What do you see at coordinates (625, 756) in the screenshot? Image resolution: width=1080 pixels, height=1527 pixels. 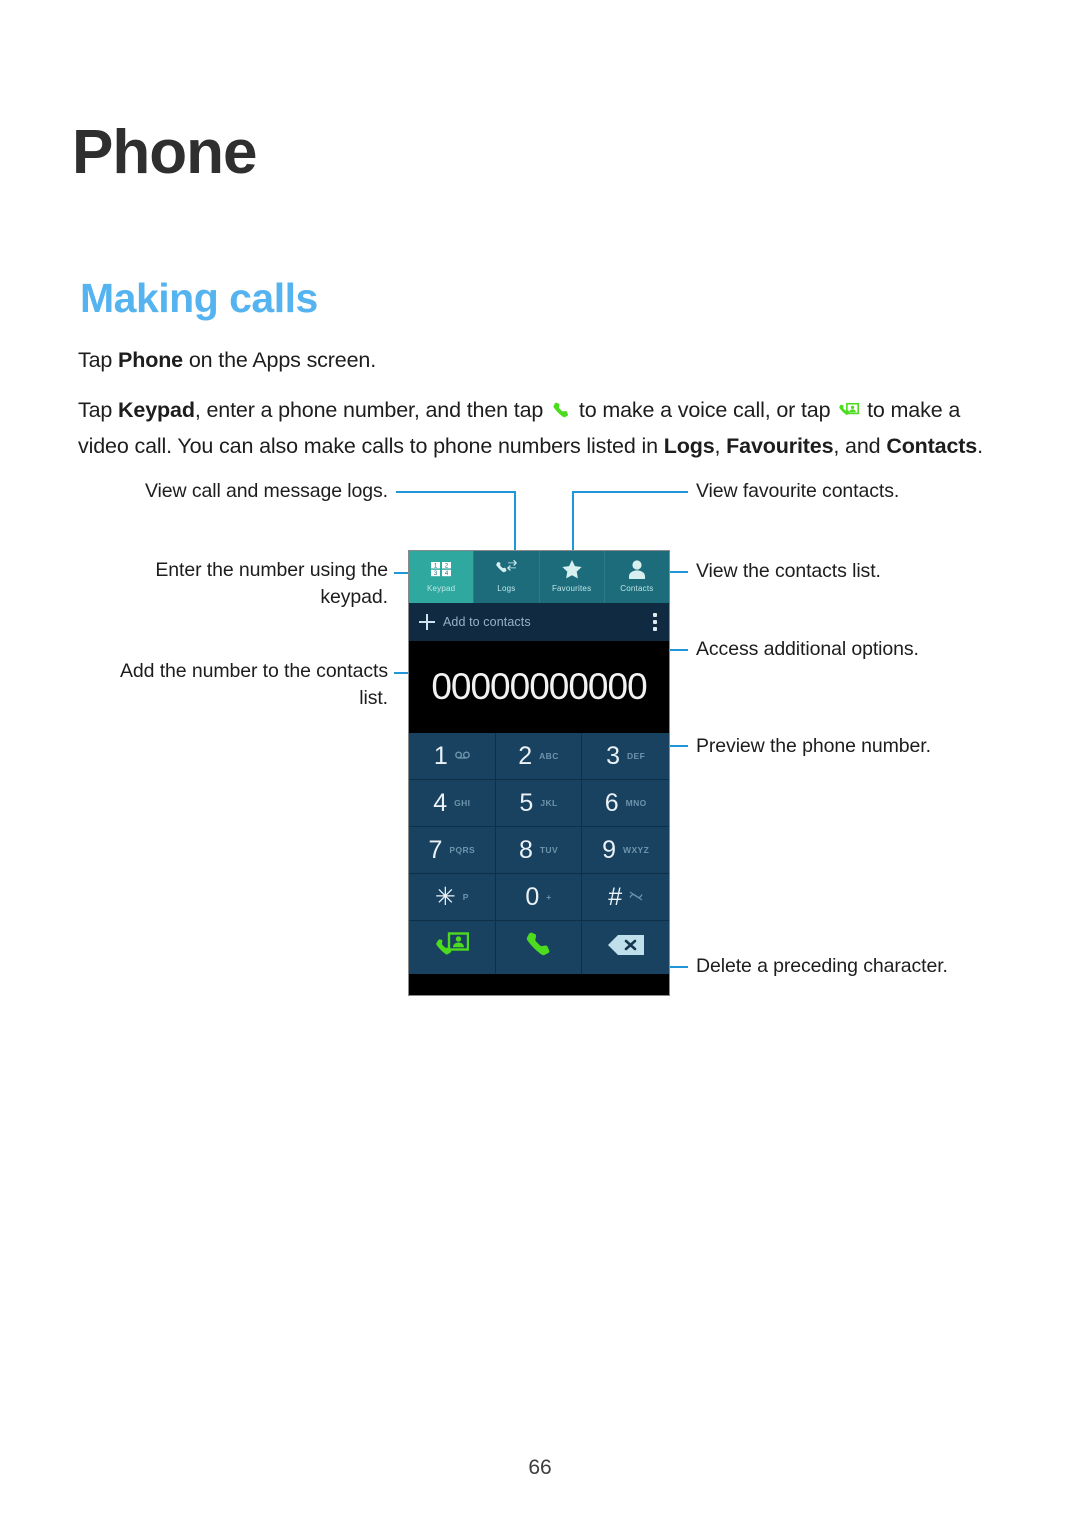 I see `key-3: 3 DEF` at bounding box center [625, 756].